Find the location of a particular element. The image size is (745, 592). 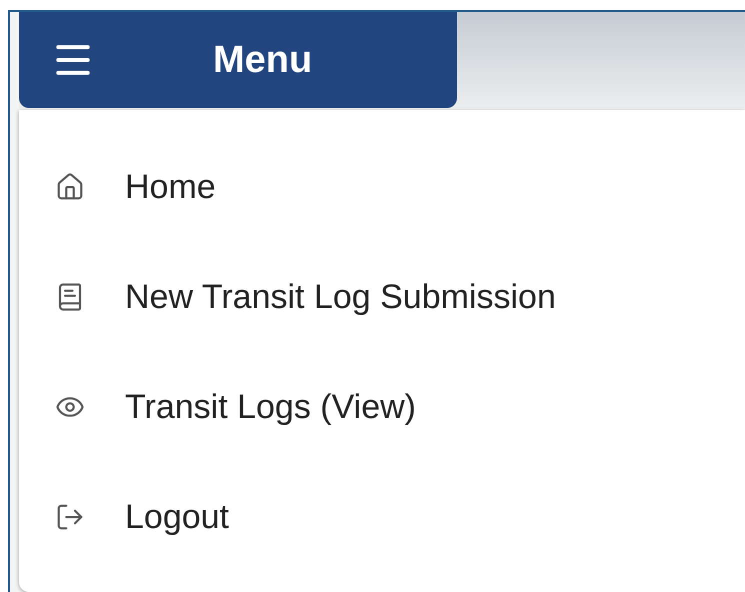

menu-button: Menu is located at coordinates (238, 60).